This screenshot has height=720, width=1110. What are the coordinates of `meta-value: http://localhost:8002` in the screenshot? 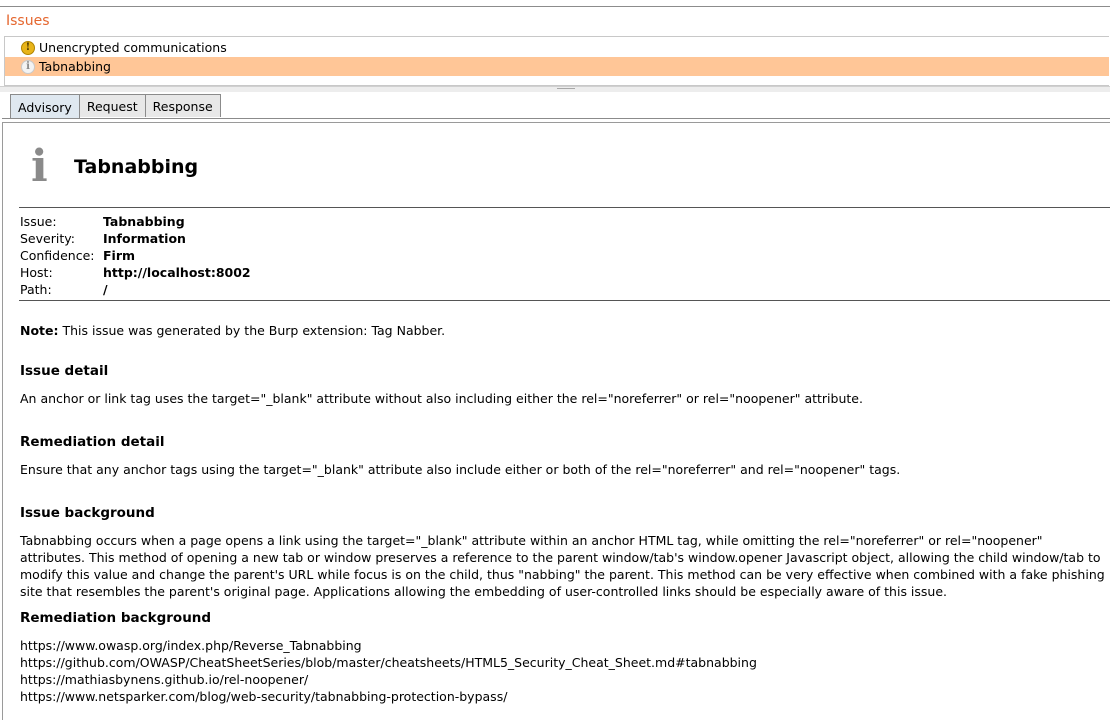 It's located at (177, 272).